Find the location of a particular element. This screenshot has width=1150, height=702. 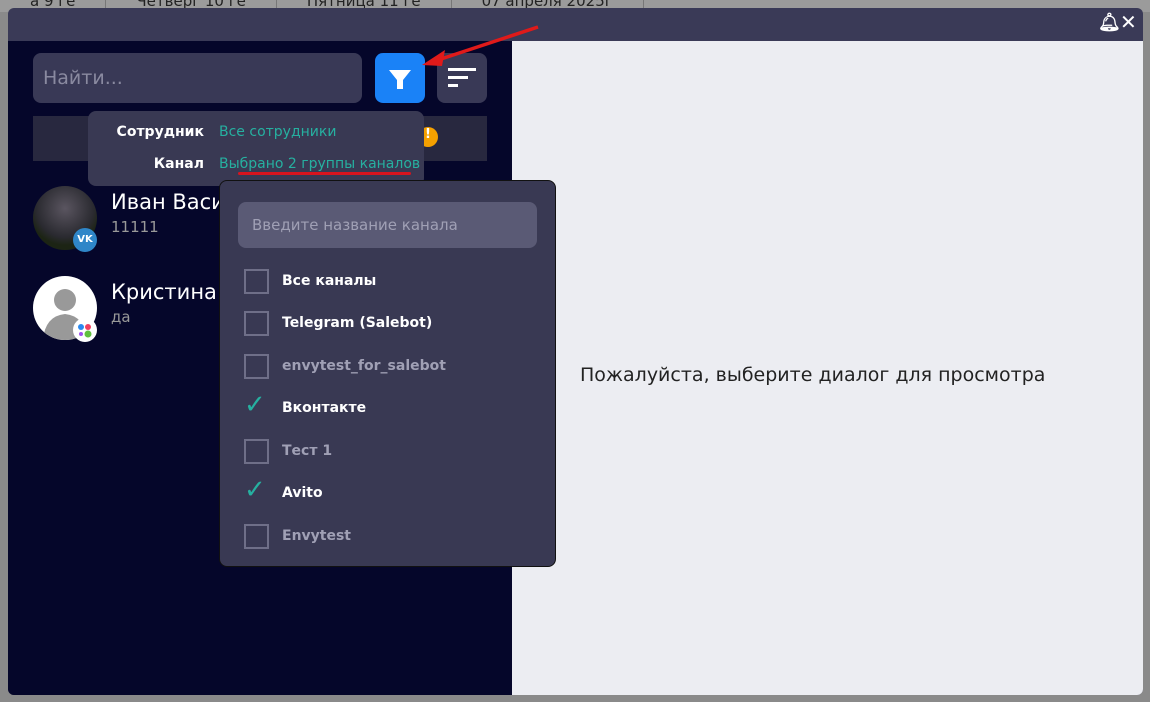

channel-option: Envytest is located at coordinates (389, 537).